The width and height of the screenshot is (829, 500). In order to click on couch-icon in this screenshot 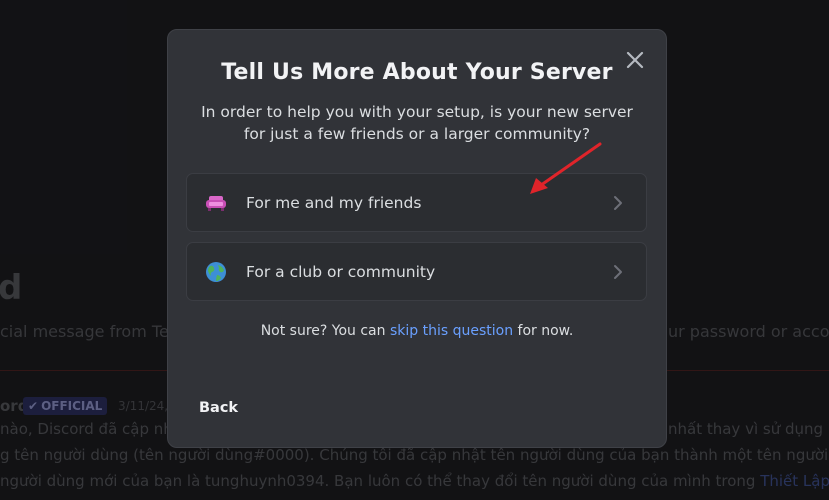, I will do `click(216, 203)`.